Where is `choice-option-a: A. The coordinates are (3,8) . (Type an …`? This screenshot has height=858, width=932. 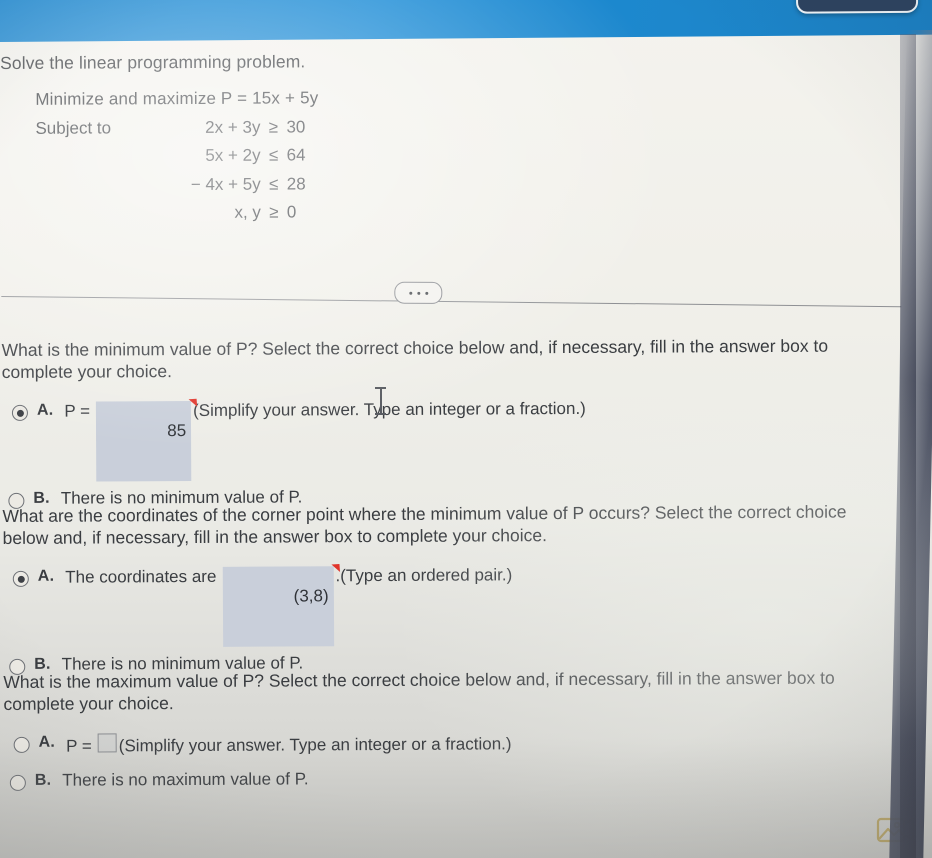
choice-option-a: A. The coordinates are (3,8) . (Type an … is located at coordinates (448, 605).